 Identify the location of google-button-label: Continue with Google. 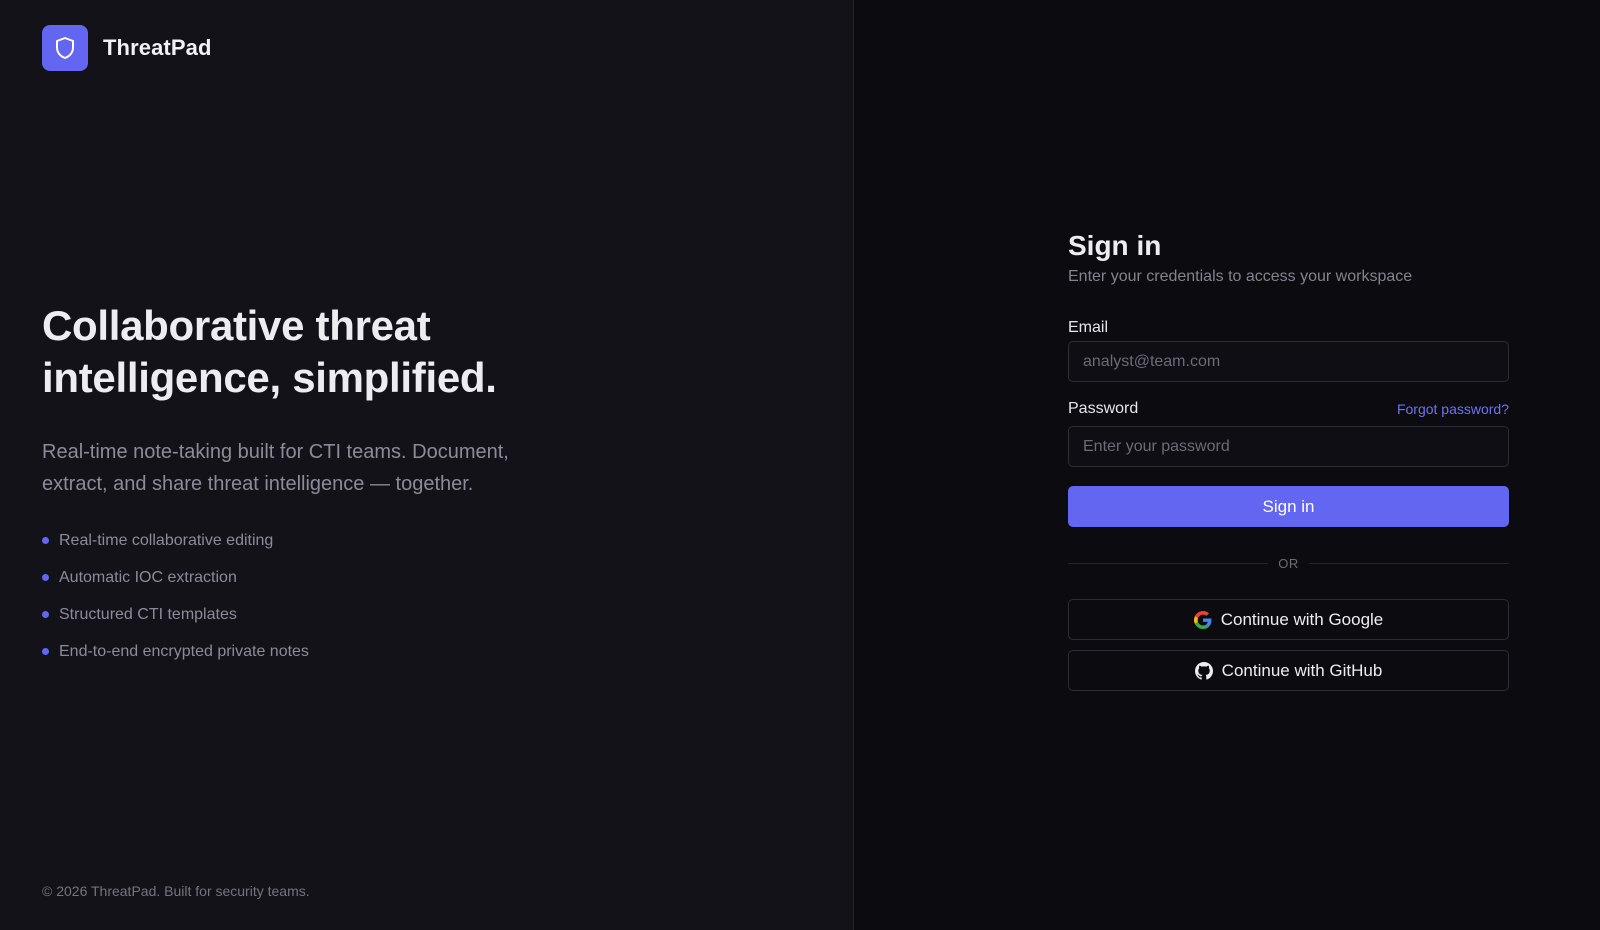
(1302, 619).